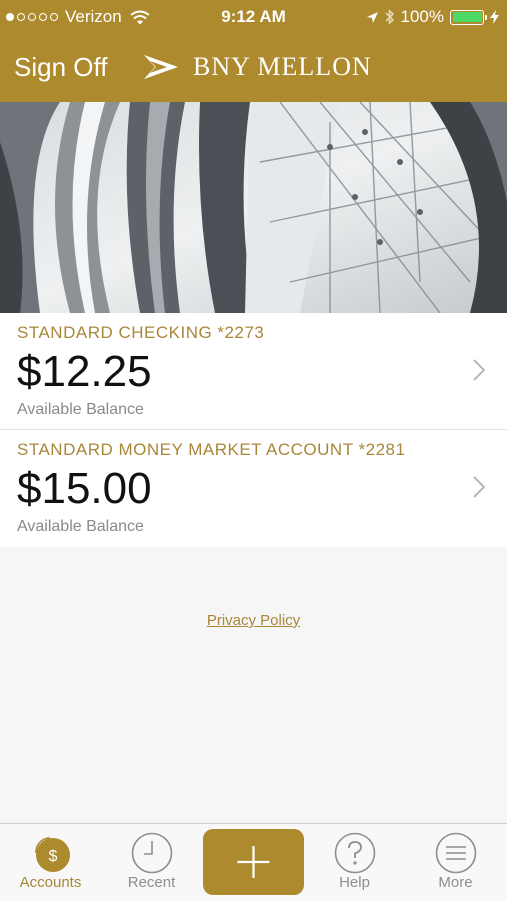  I want to click on bny-mellon-logo-icon, so click(161, 67).